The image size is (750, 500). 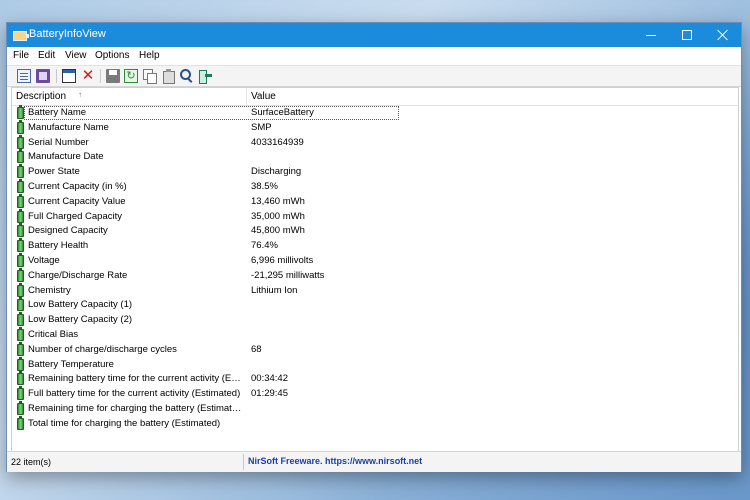 I want to click on value-cell: 45,800 mWh, so click(x=278, y=231).